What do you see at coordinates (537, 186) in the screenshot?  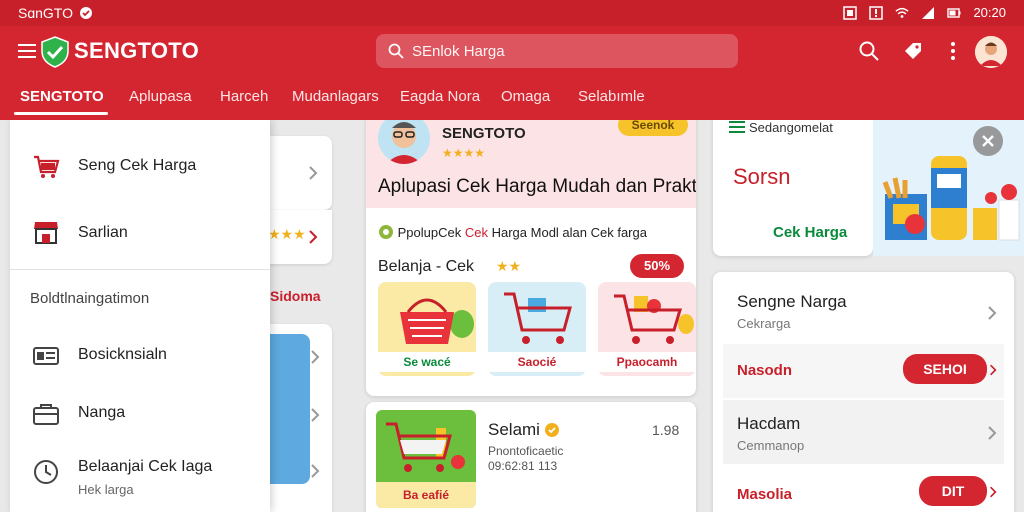 I see `hero-title: Aplupasi Cek Harga Mudah dan Praktis` at bounding box center [537, 186].